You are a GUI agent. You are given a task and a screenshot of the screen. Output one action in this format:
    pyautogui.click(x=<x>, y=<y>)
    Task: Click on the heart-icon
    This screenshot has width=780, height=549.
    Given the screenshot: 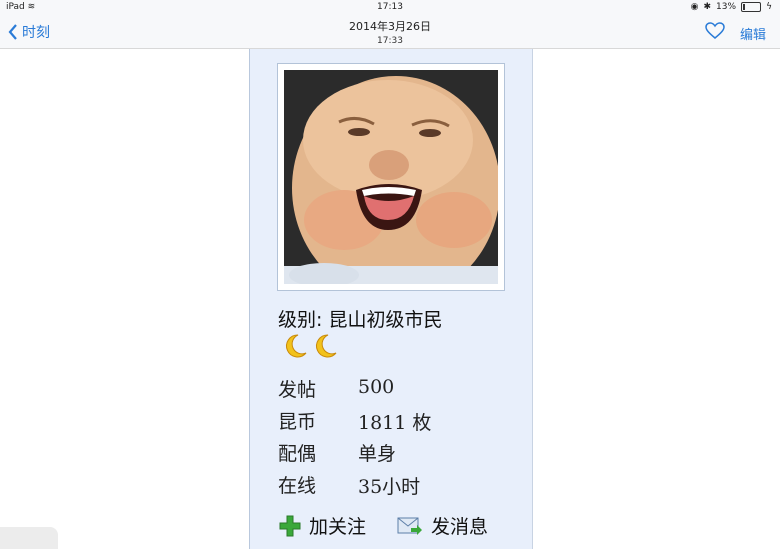 What is the action you would take?
    pyautogui.click(x=715, y=31)
    